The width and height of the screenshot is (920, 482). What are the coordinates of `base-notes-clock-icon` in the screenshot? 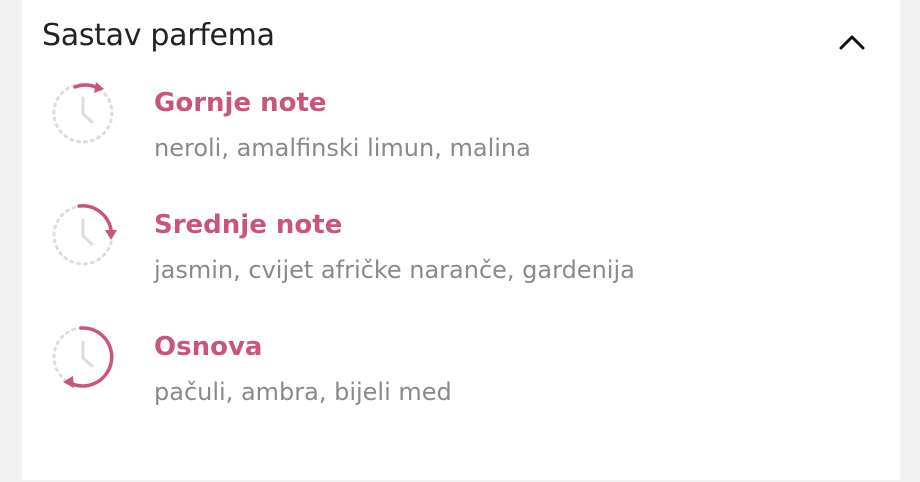 It's located at (83, 357).